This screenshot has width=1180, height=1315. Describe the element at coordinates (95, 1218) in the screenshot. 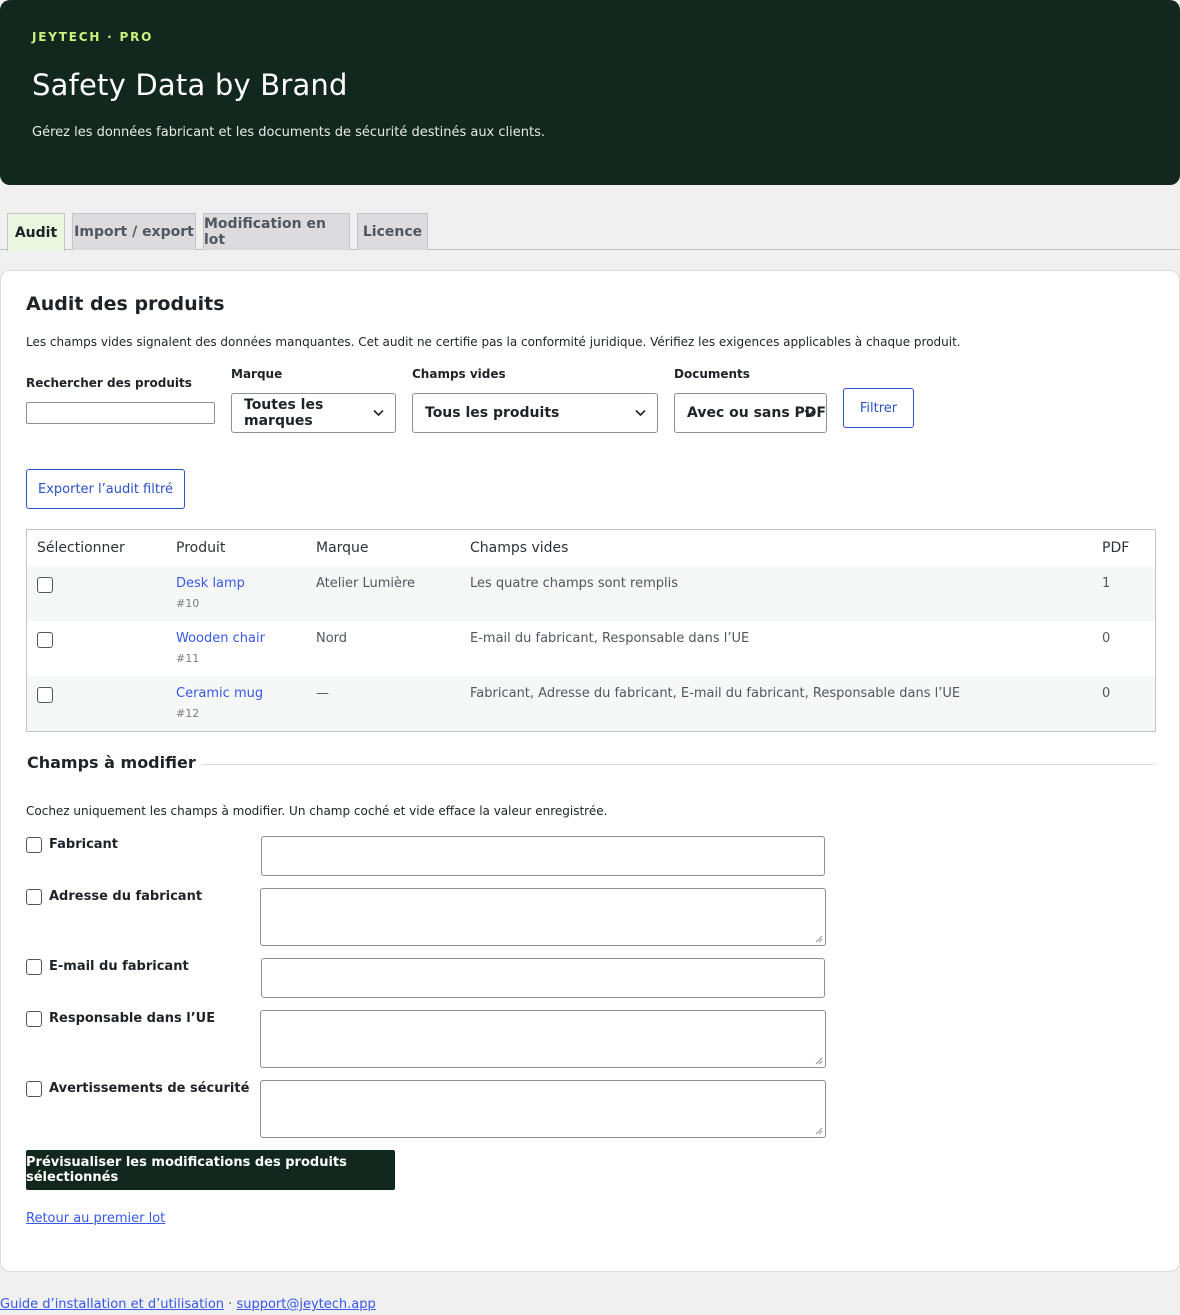

I see `back-to-first-batch-link: Retour au premier lot` at that location.